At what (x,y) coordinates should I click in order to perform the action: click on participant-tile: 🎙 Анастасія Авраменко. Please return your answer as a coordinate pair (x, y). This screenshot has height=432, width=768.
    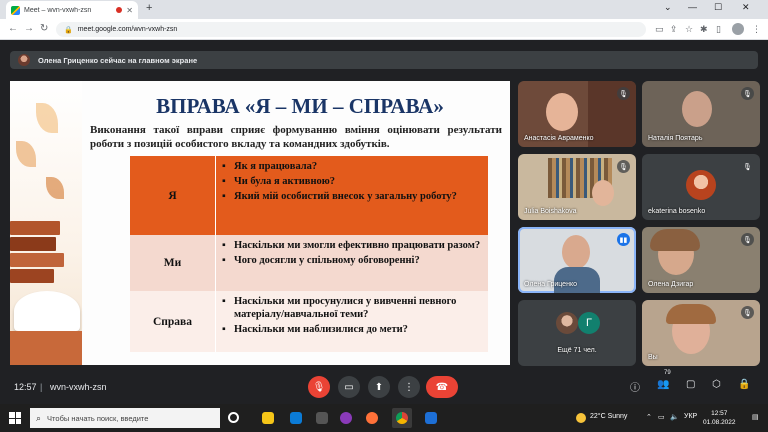
    Looking at the image, I should click on (577, 114).